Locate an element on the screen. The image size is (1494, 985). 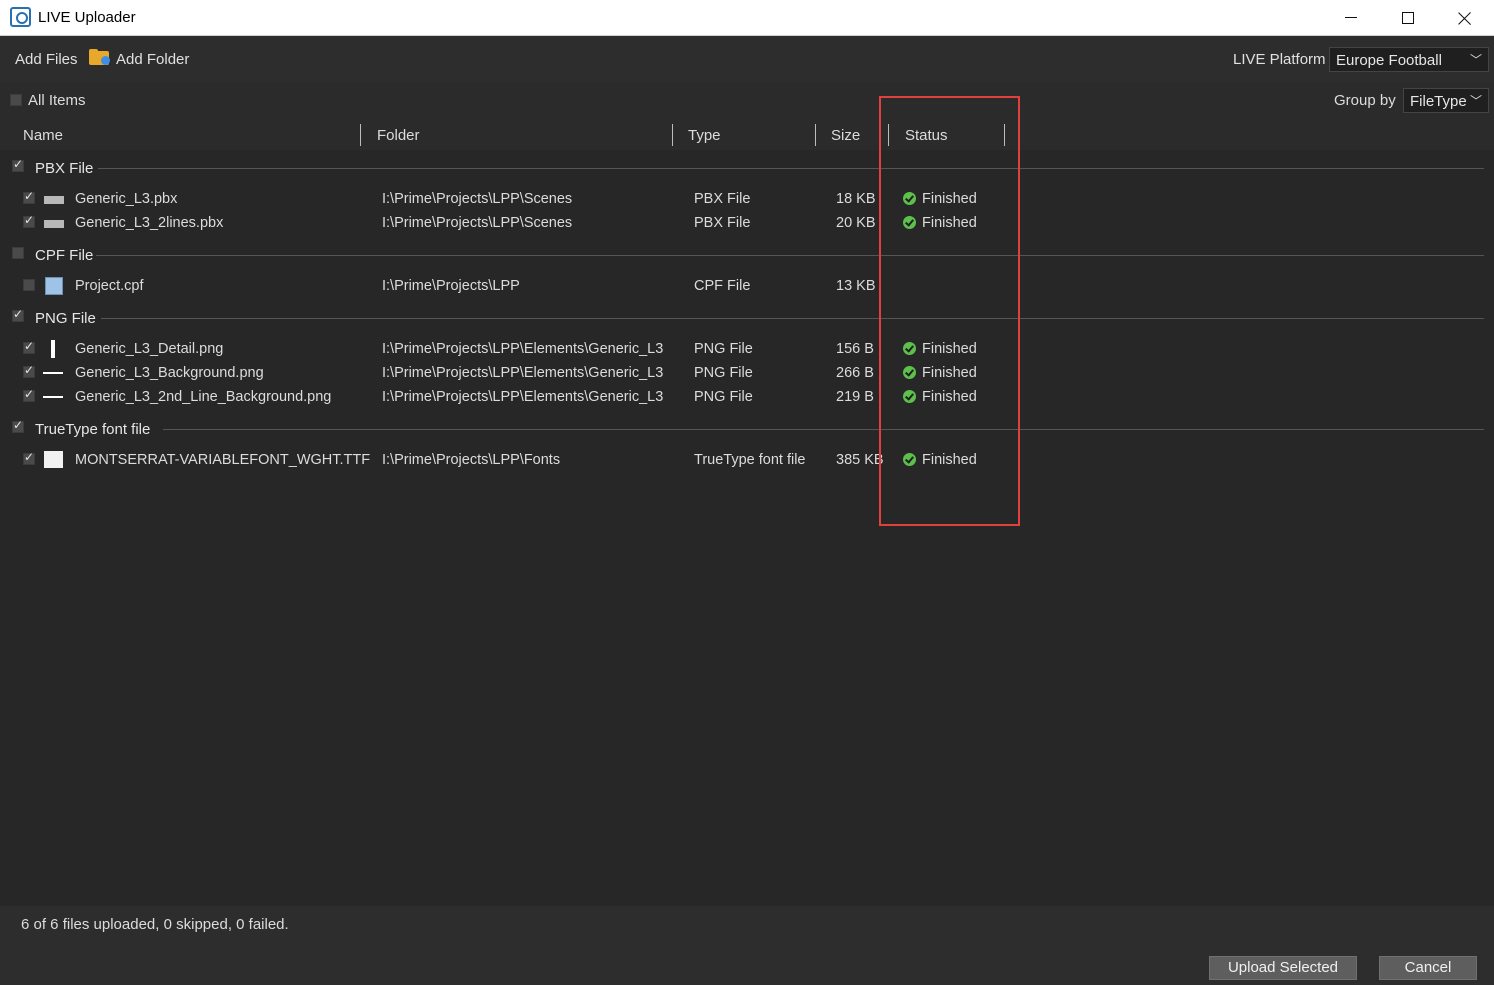
file-type: CPF File is located at coordinates (722, 286).